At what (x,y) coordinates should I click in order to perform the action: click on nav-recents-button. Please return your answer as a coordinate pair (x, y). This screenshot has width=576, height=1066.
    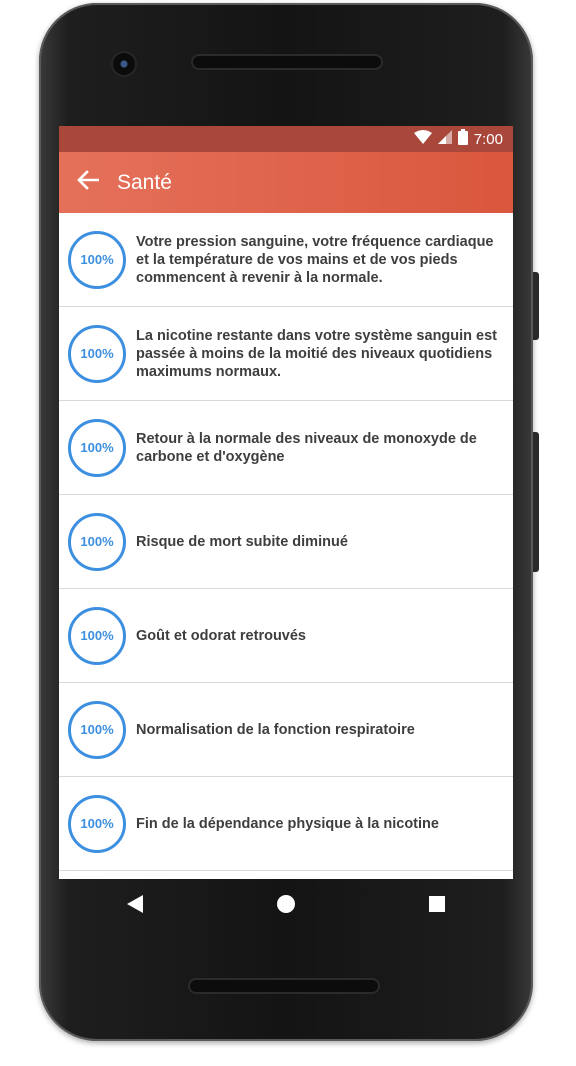
    Looking at the image, I should click on (437, 906).